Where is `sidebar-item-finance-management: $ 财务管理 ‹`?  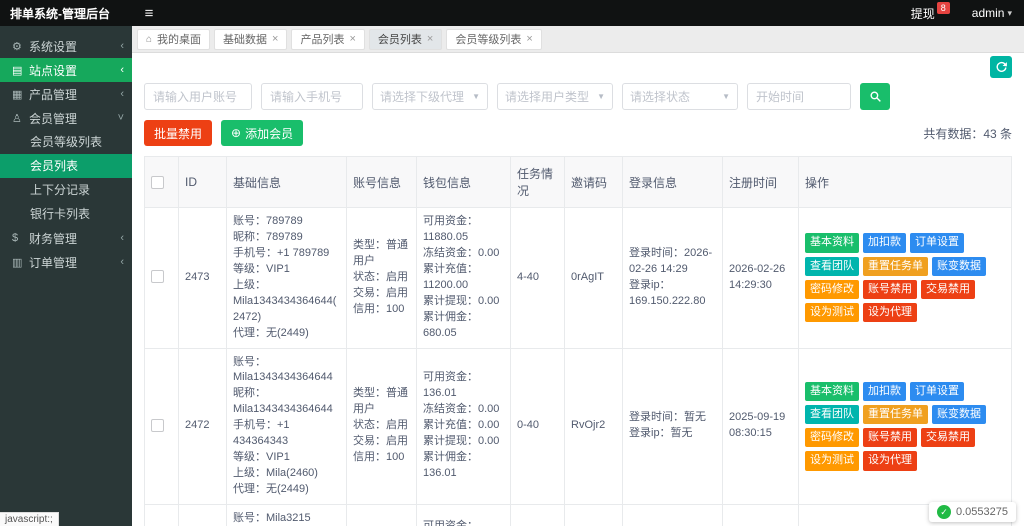
sidebar-item-finance-management: $ 财务管理 ‹ is located at coordinates (66, 238).